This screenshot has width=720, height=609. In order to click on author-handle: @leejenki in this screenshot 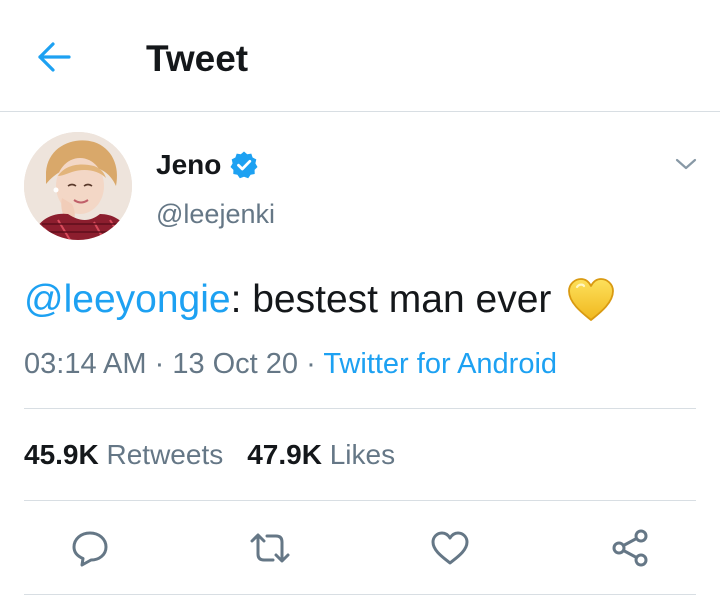, I will do `click(215, 214)`.